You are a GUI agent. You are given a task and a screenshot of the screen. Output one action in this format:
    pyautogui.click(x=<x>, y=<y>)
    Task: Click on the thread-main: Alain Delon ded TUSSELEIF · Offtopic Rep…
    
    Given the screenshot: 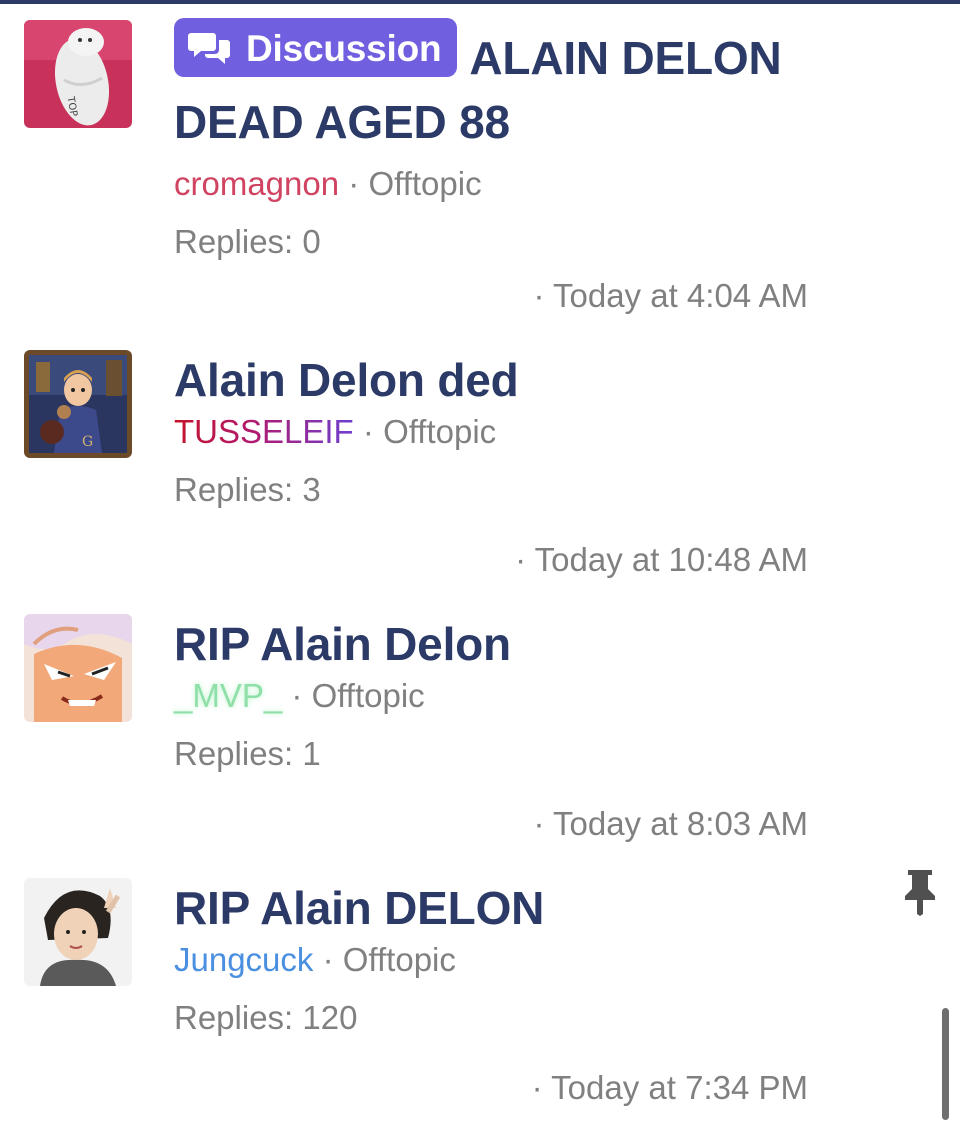 What is the action you would take?
    pyautogui.click(x=519, y=432)
    